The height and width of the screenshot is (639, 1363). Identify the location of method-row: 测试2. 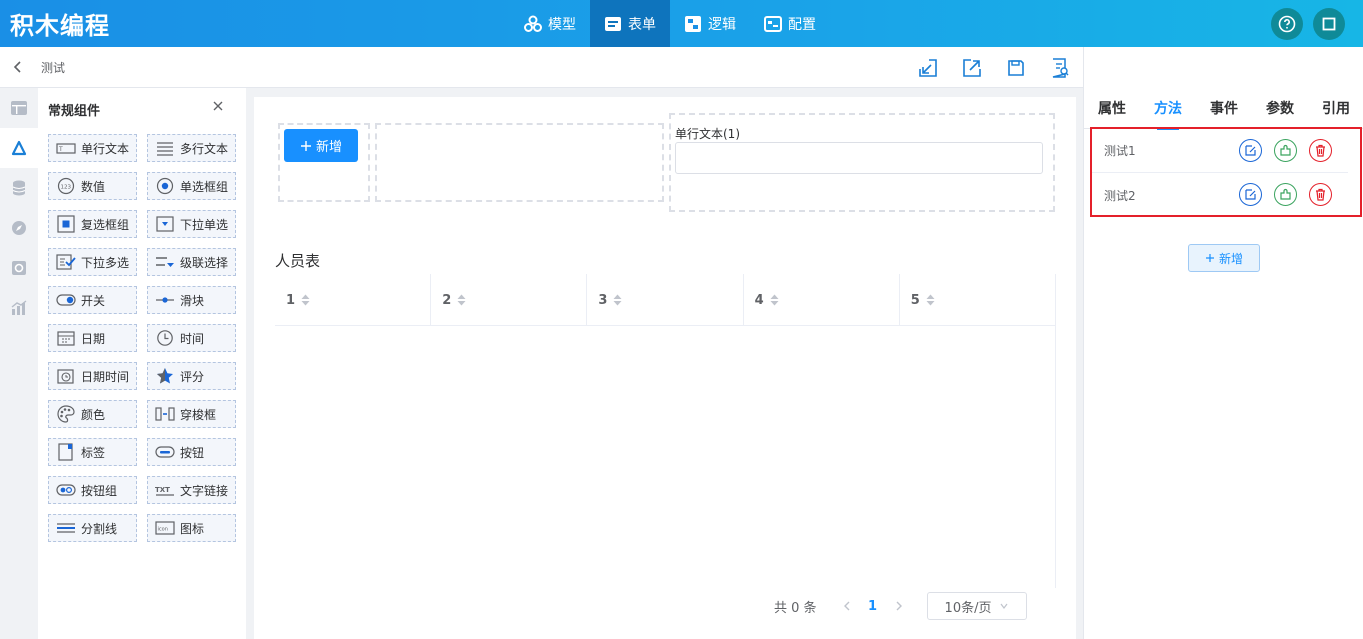
(1220, 195).